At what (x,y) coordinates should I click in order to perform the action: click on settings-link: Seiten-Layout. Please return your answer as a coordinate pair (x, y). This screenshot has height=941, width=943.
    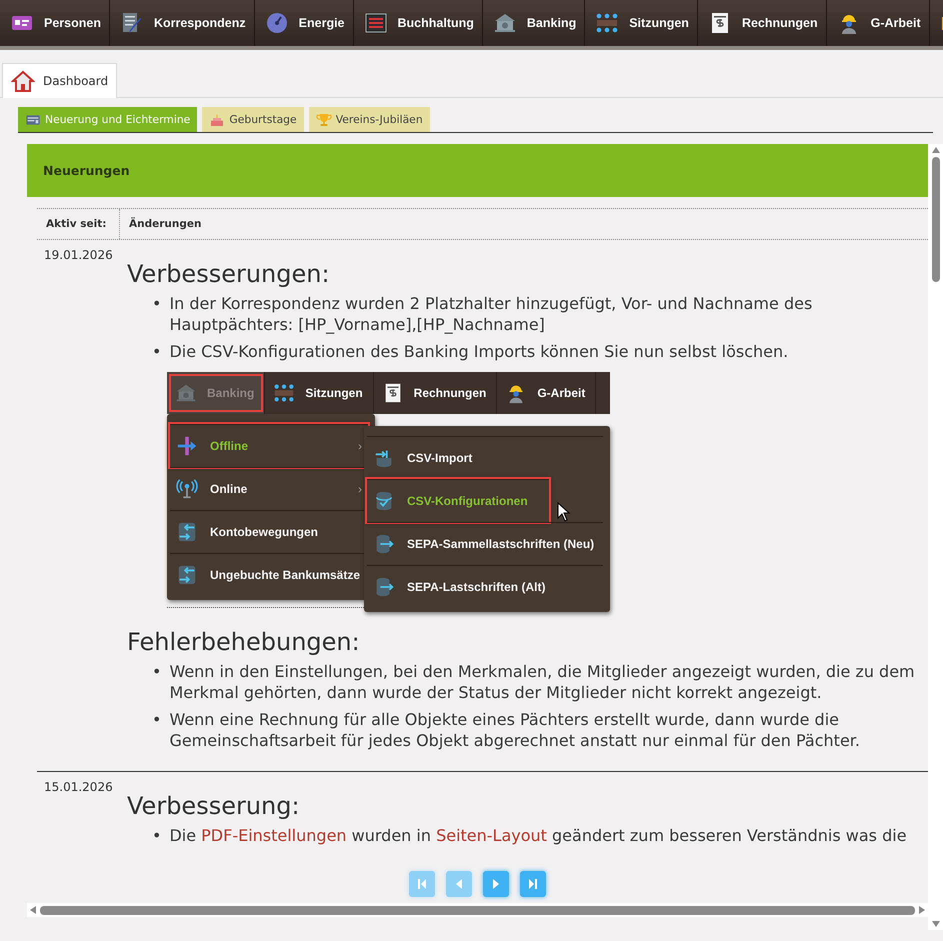
    Looking at the image, I should click on (491, 835).